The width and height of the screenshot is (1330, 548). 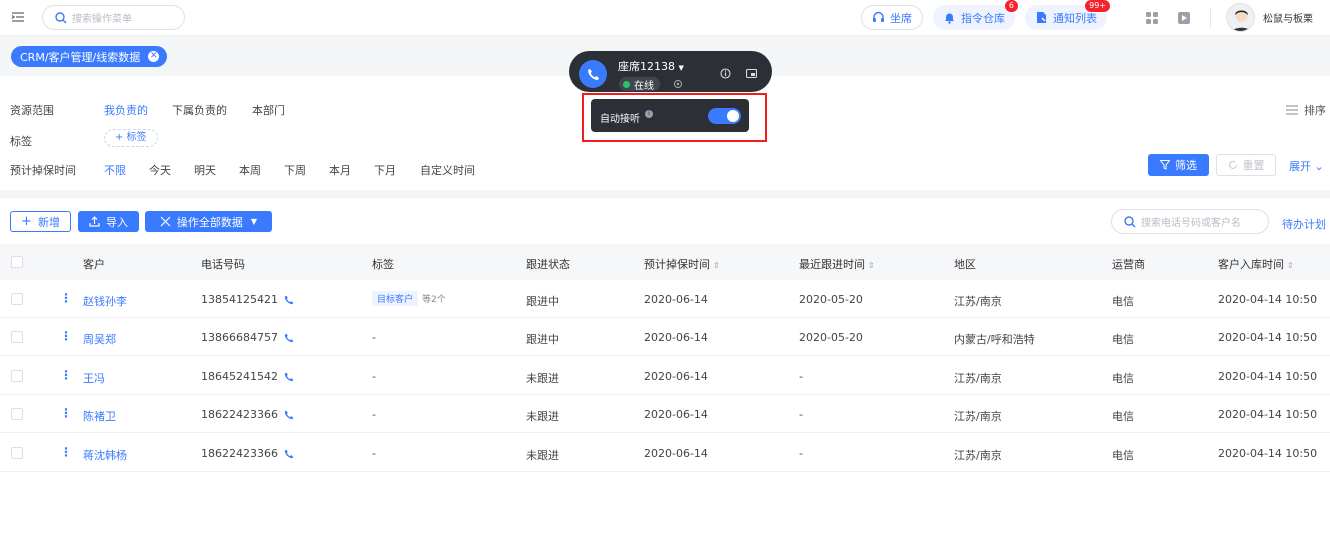 I want to click on menu-toggle-icon, so click(x=18, y=17).